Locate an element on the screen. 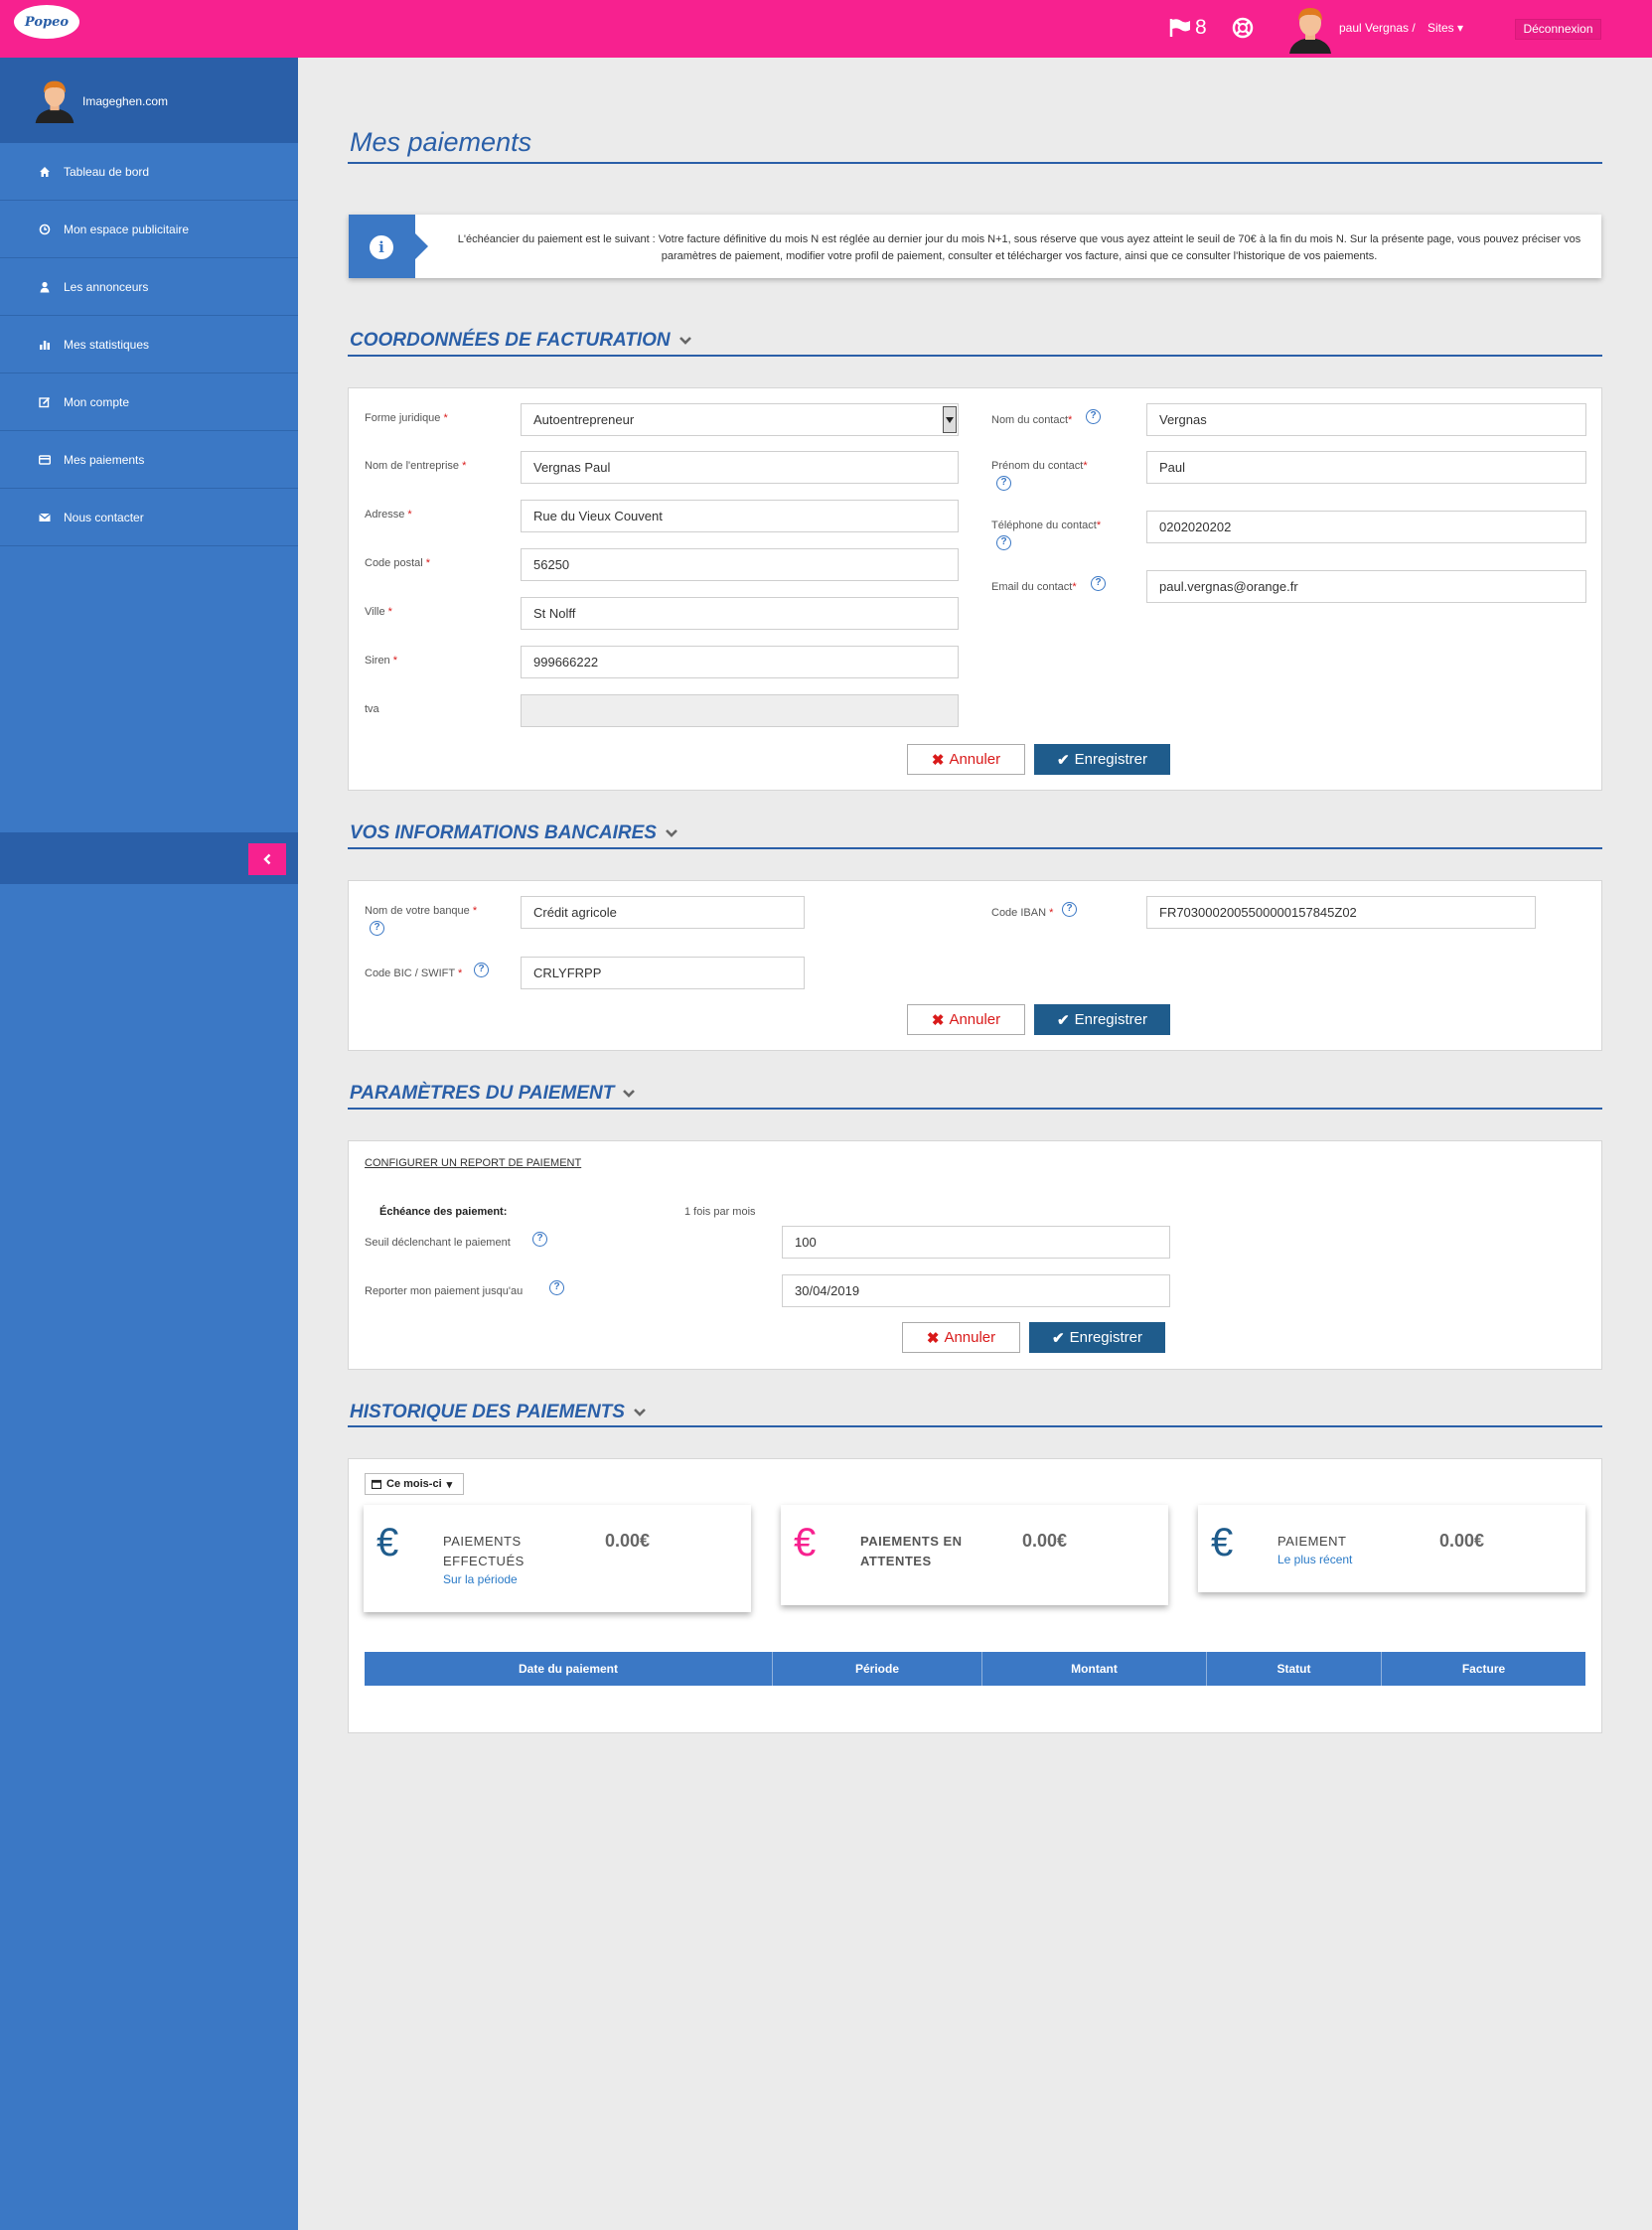  params-section-title: PARAMÈTRES DU PAIEMENT is located at coordinates (483, 1093).